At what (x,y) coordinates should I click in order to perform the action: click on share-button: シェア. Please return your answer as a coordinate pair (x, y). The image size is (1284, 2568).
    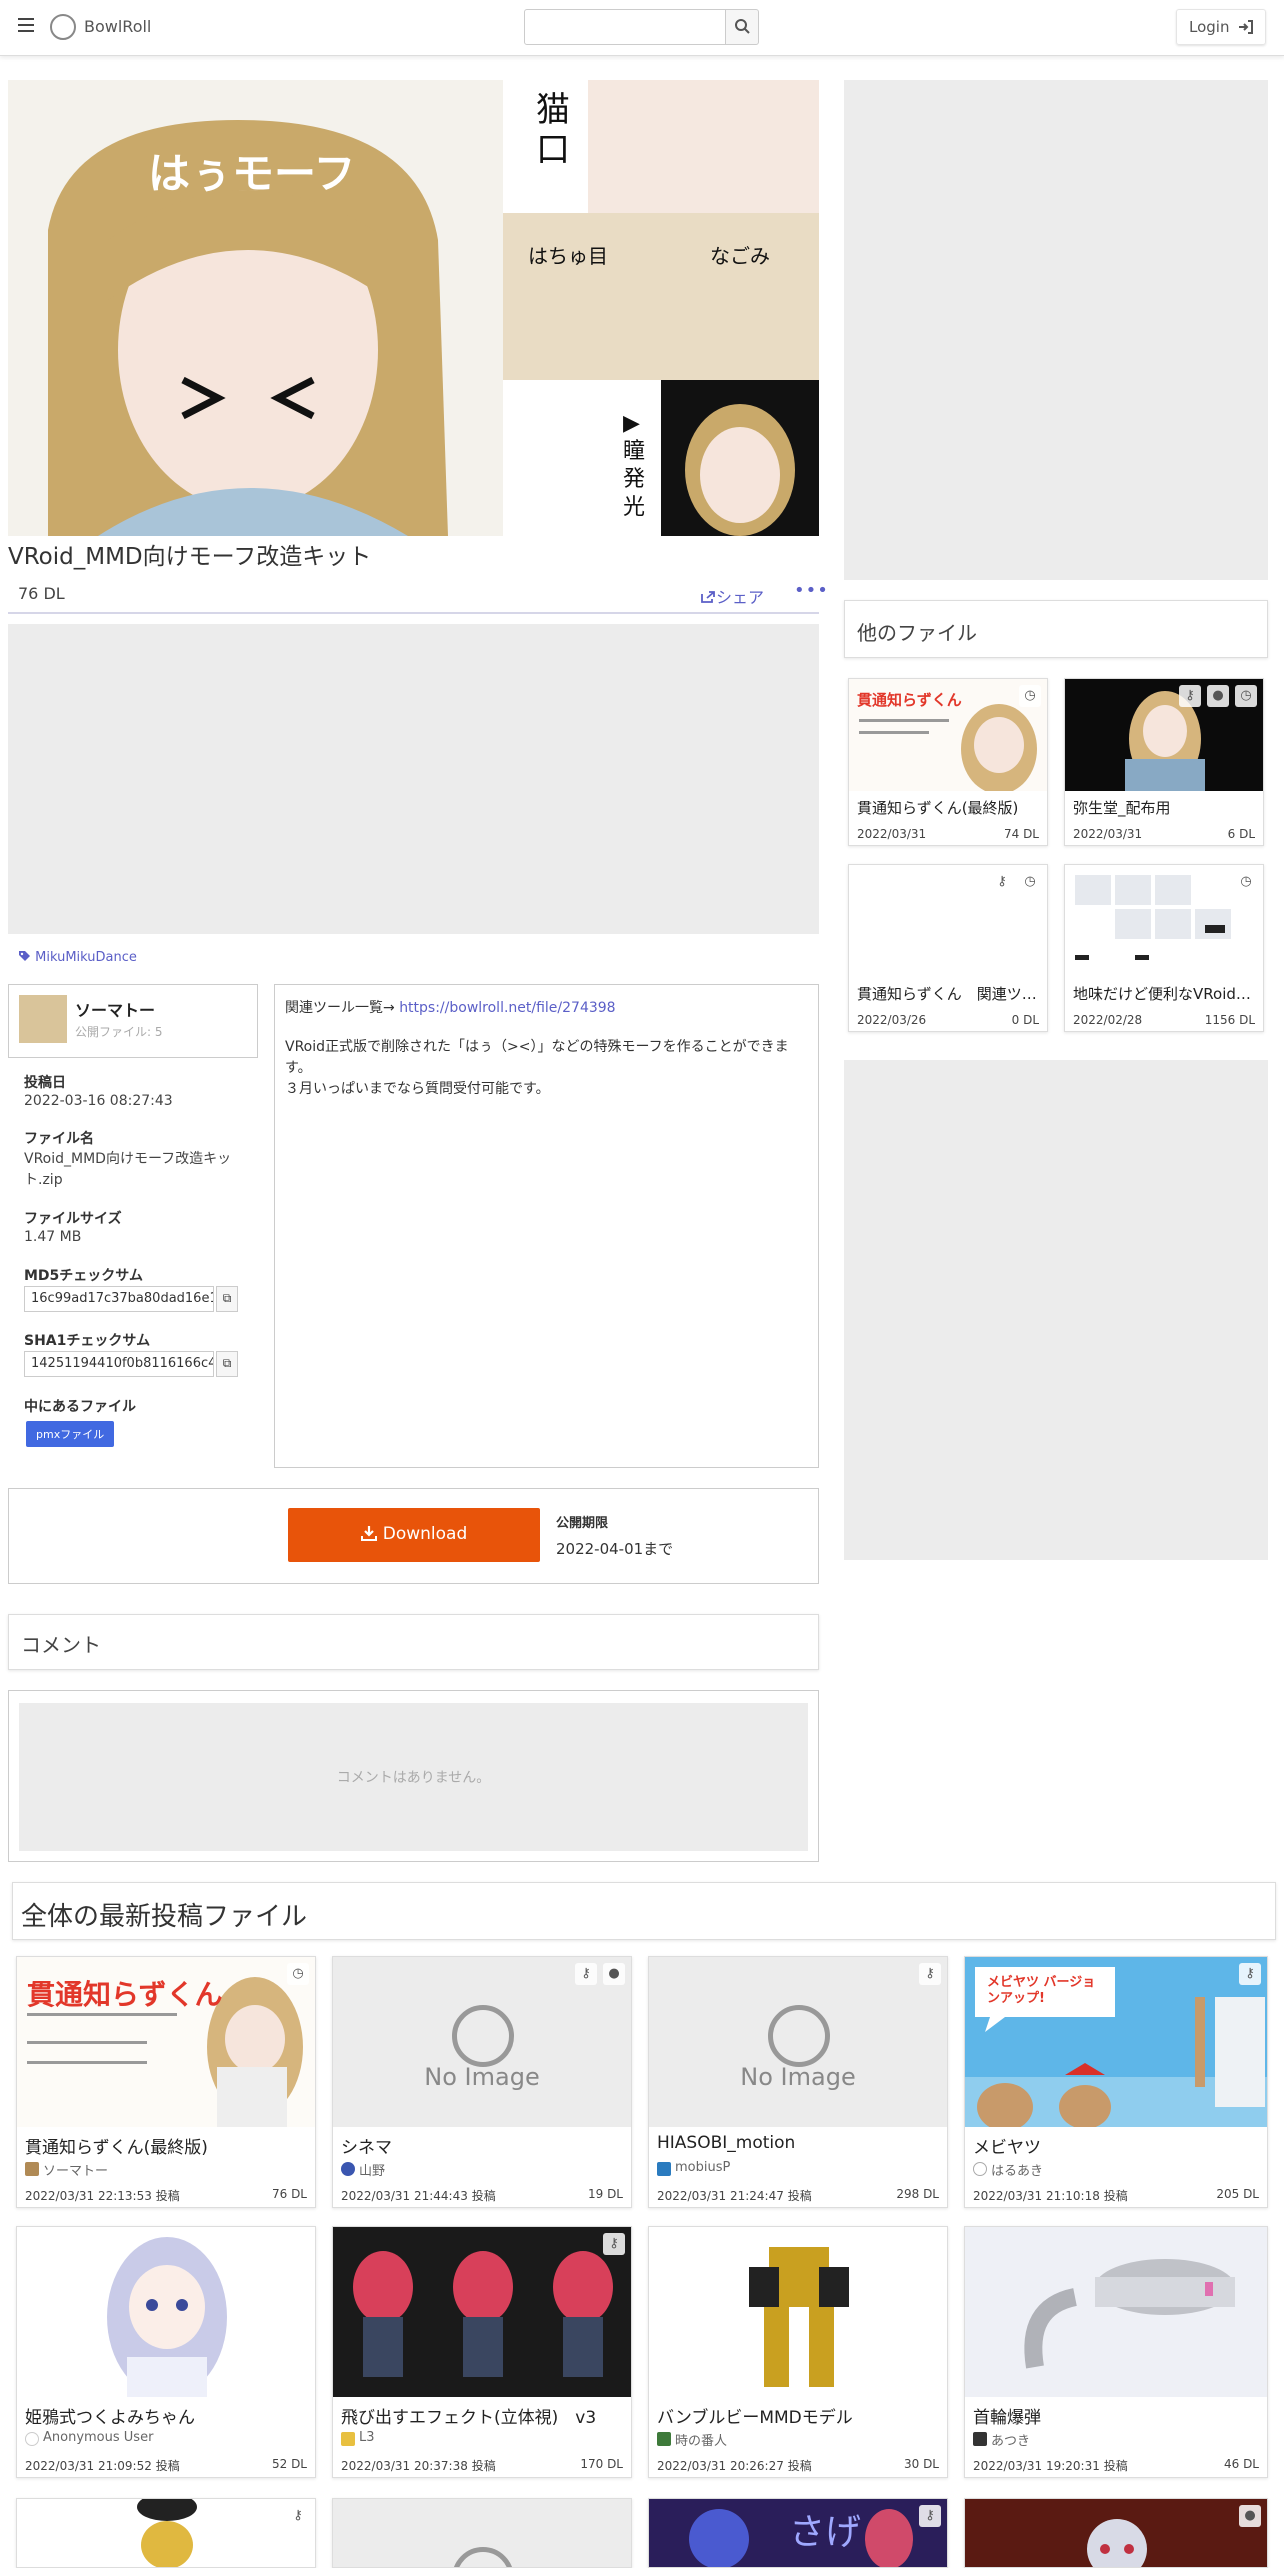
    Looking at the image, I should click on (732, 596).